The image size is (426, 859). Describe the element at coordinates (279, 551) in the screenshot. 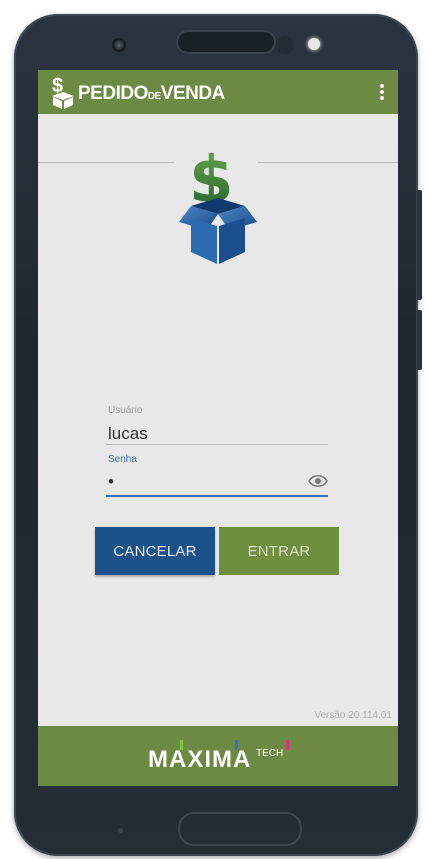

I see `enter-button: ENTRAR` at that location.